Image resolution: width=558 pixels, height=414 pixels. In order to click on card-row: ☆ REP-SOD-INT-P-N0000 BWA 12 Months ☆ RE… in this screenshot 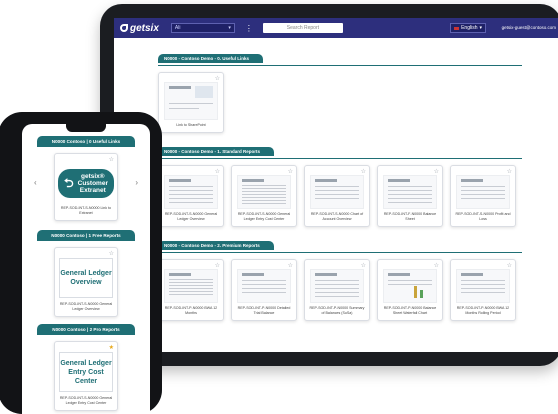, I will do `click(358, 290)`.